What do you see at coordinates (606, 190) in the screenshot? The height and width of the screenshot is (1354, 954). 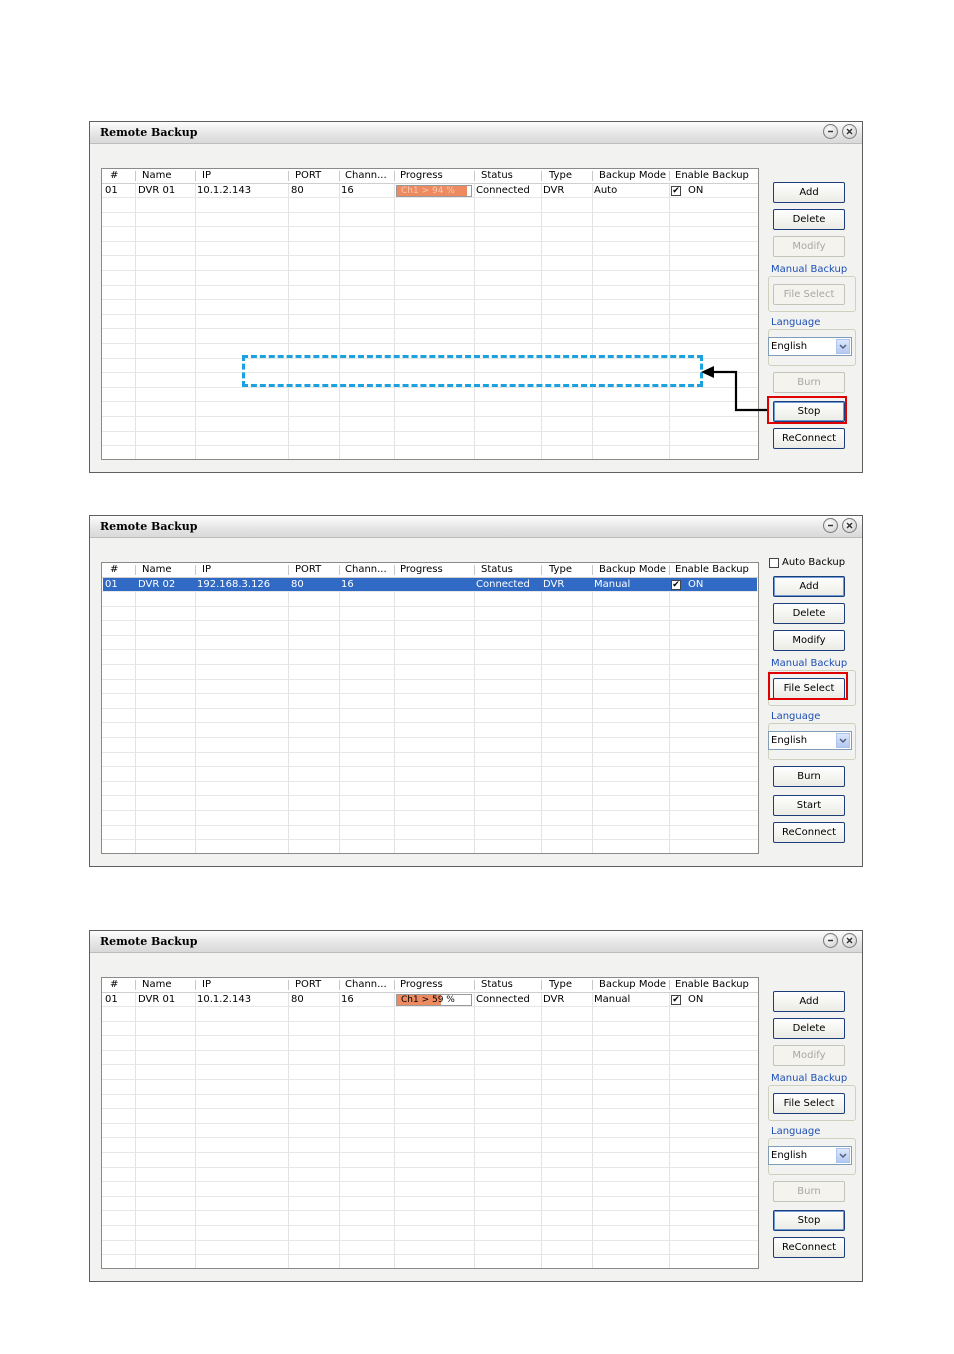 I see `cell-backup-mode: Auto` at bounding box center [606, 190].